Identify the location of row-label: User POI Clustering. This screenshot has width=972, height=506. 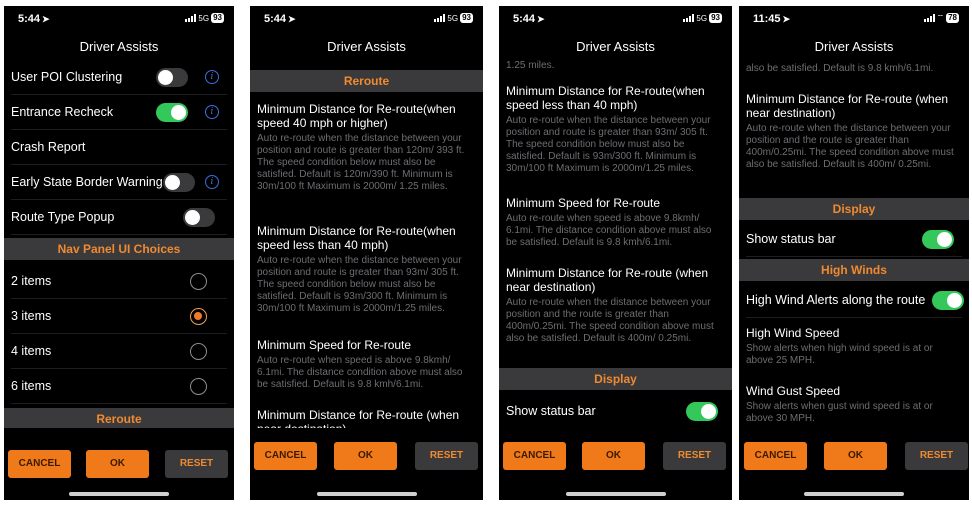
(67, 77).